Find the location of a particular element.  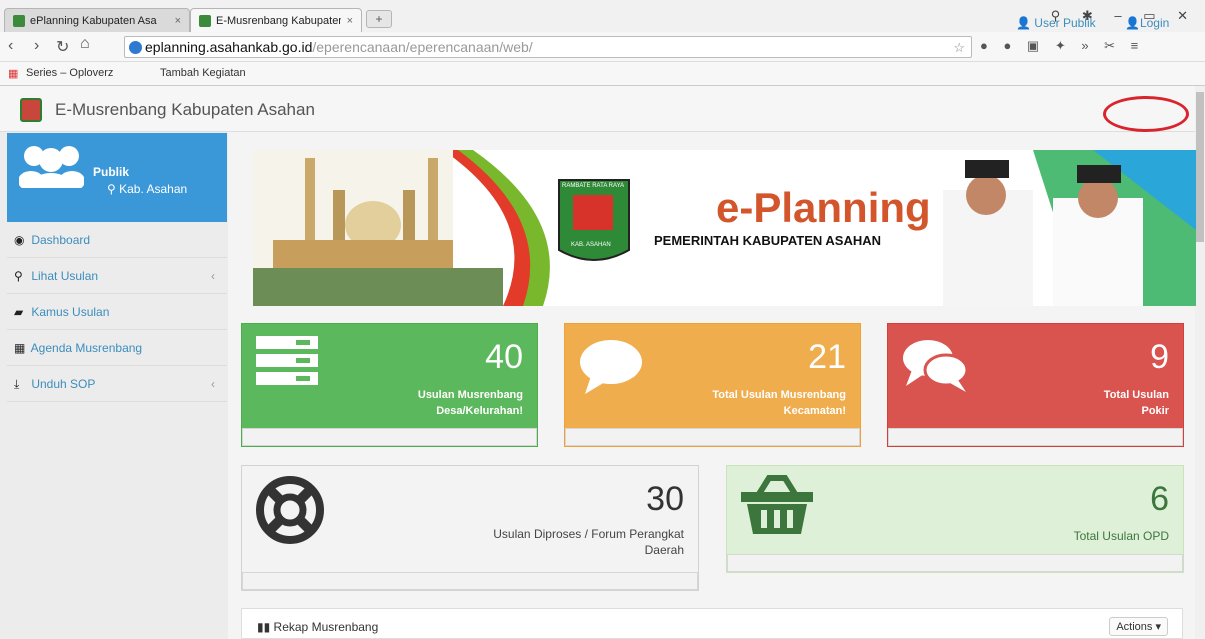

map-marker-icon: ⚲ is located at coordinates (113, 189).